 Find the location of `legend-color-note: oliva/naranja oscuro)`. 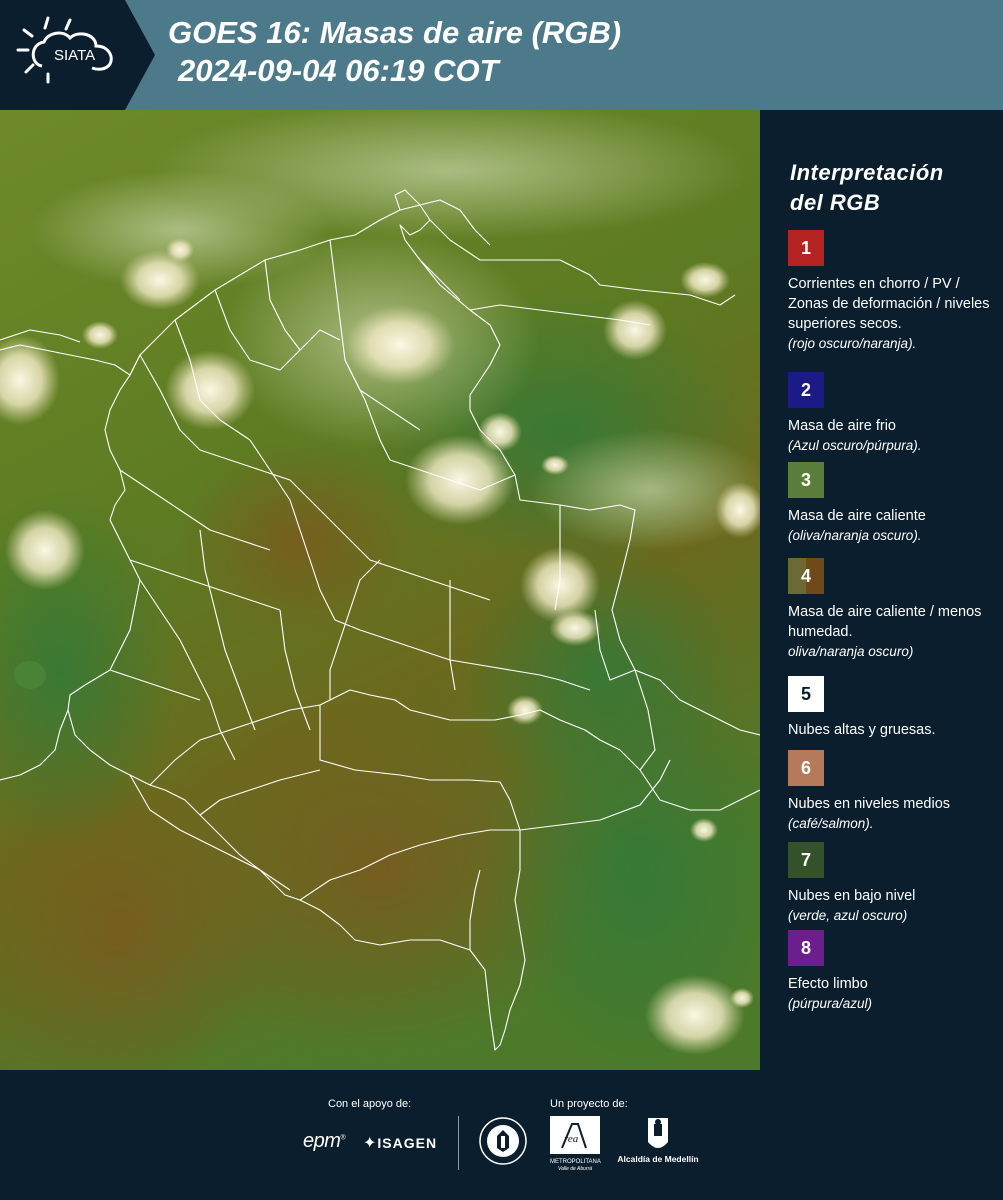

legend-color-note: oliva/naranja oscuro) is located at coordinates (851, 651).